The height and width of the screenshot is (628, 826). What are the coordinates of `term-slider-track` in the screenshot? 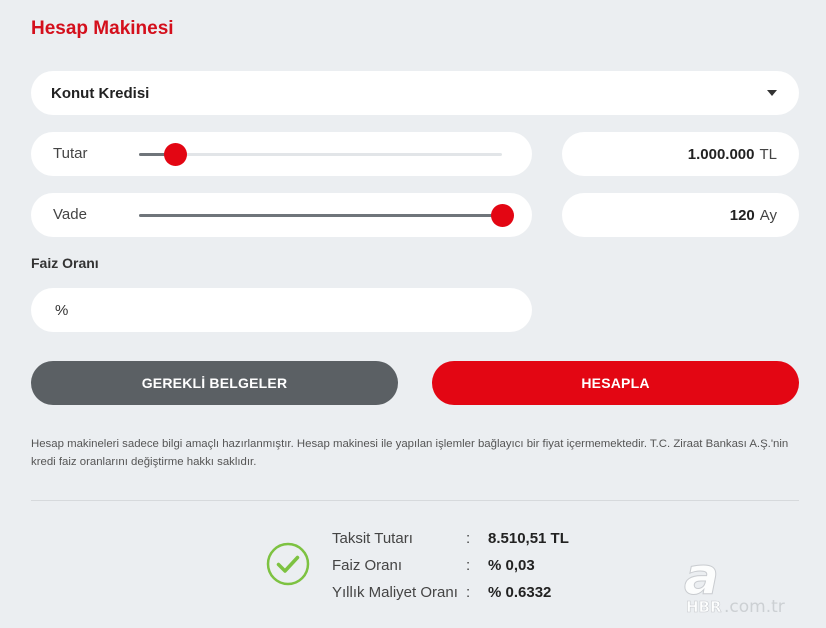 It's located at (326, 215).